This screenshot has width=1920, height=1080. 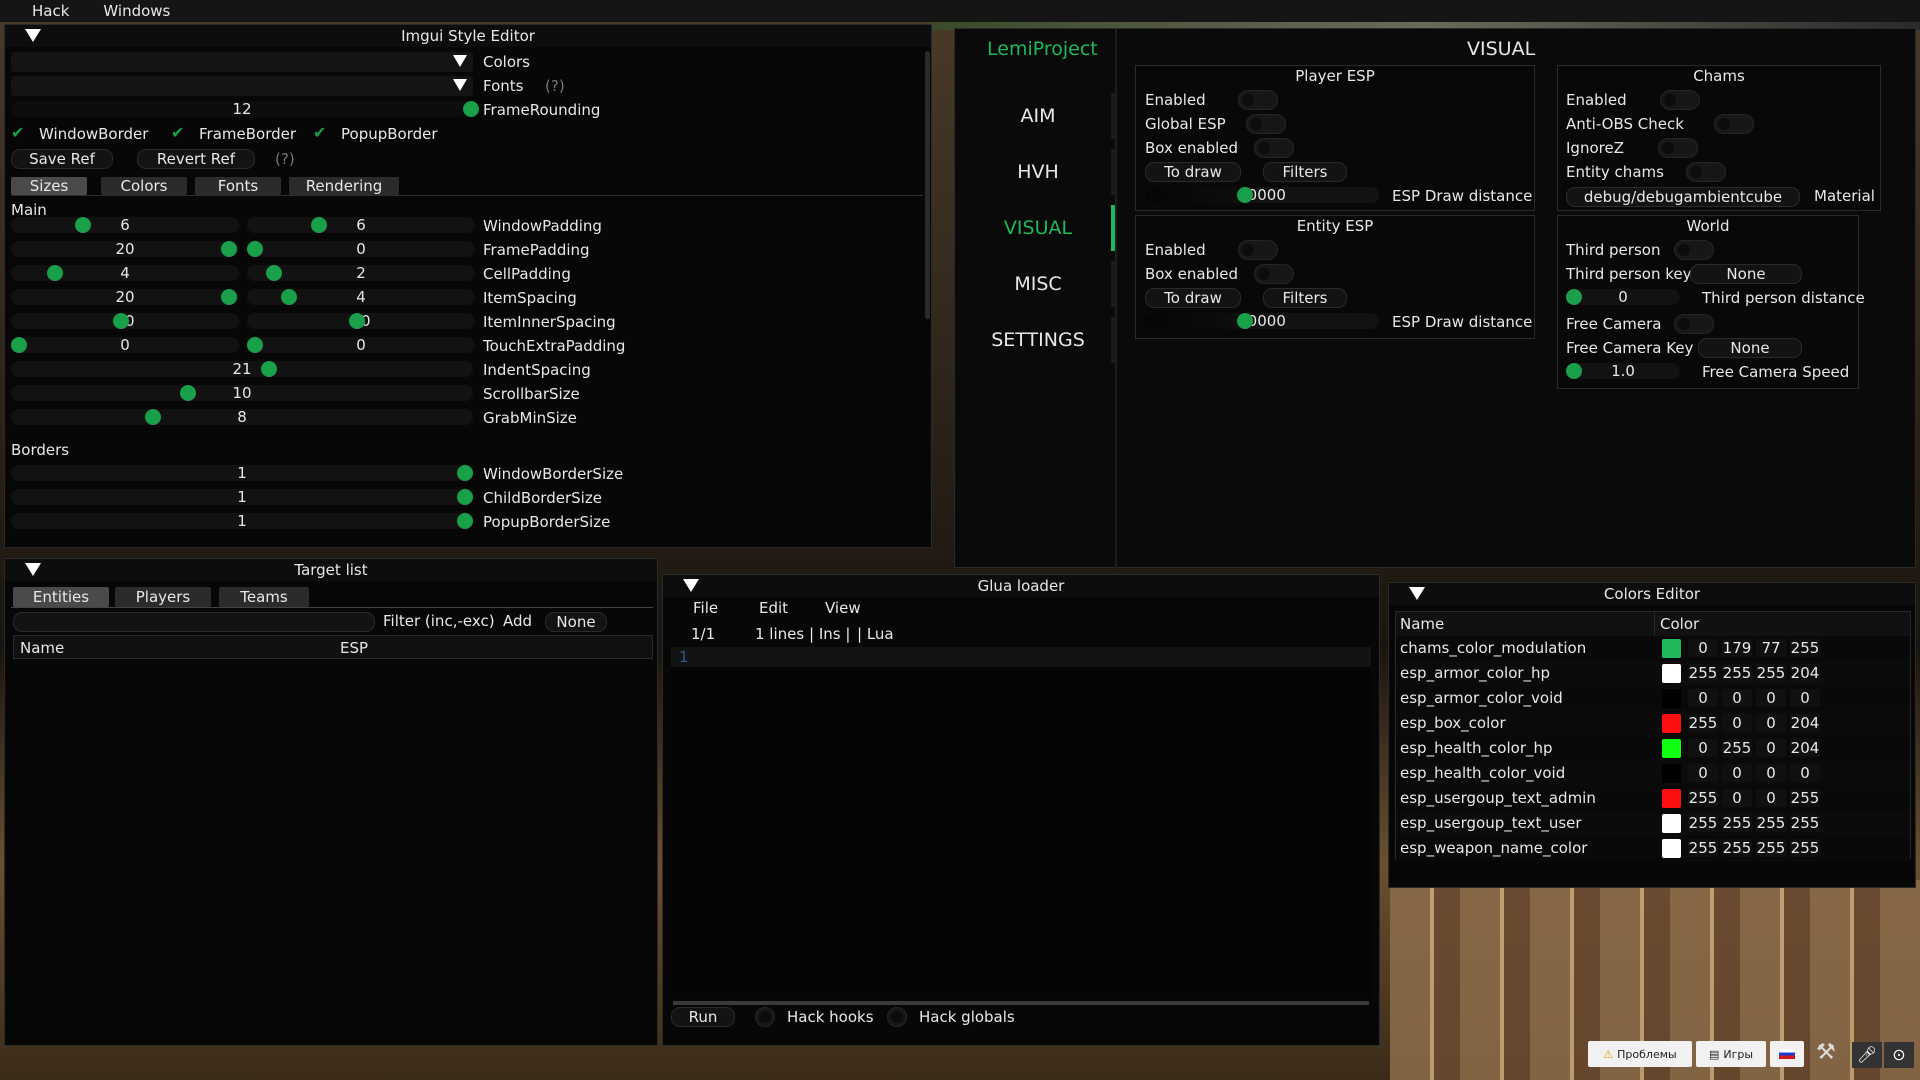 What do you see at coordinates (1653, 823) in the screenshot?
I see `color-row: esp_usergoup_text_user 255 255 255 255` at bounding box center [1653, 823].